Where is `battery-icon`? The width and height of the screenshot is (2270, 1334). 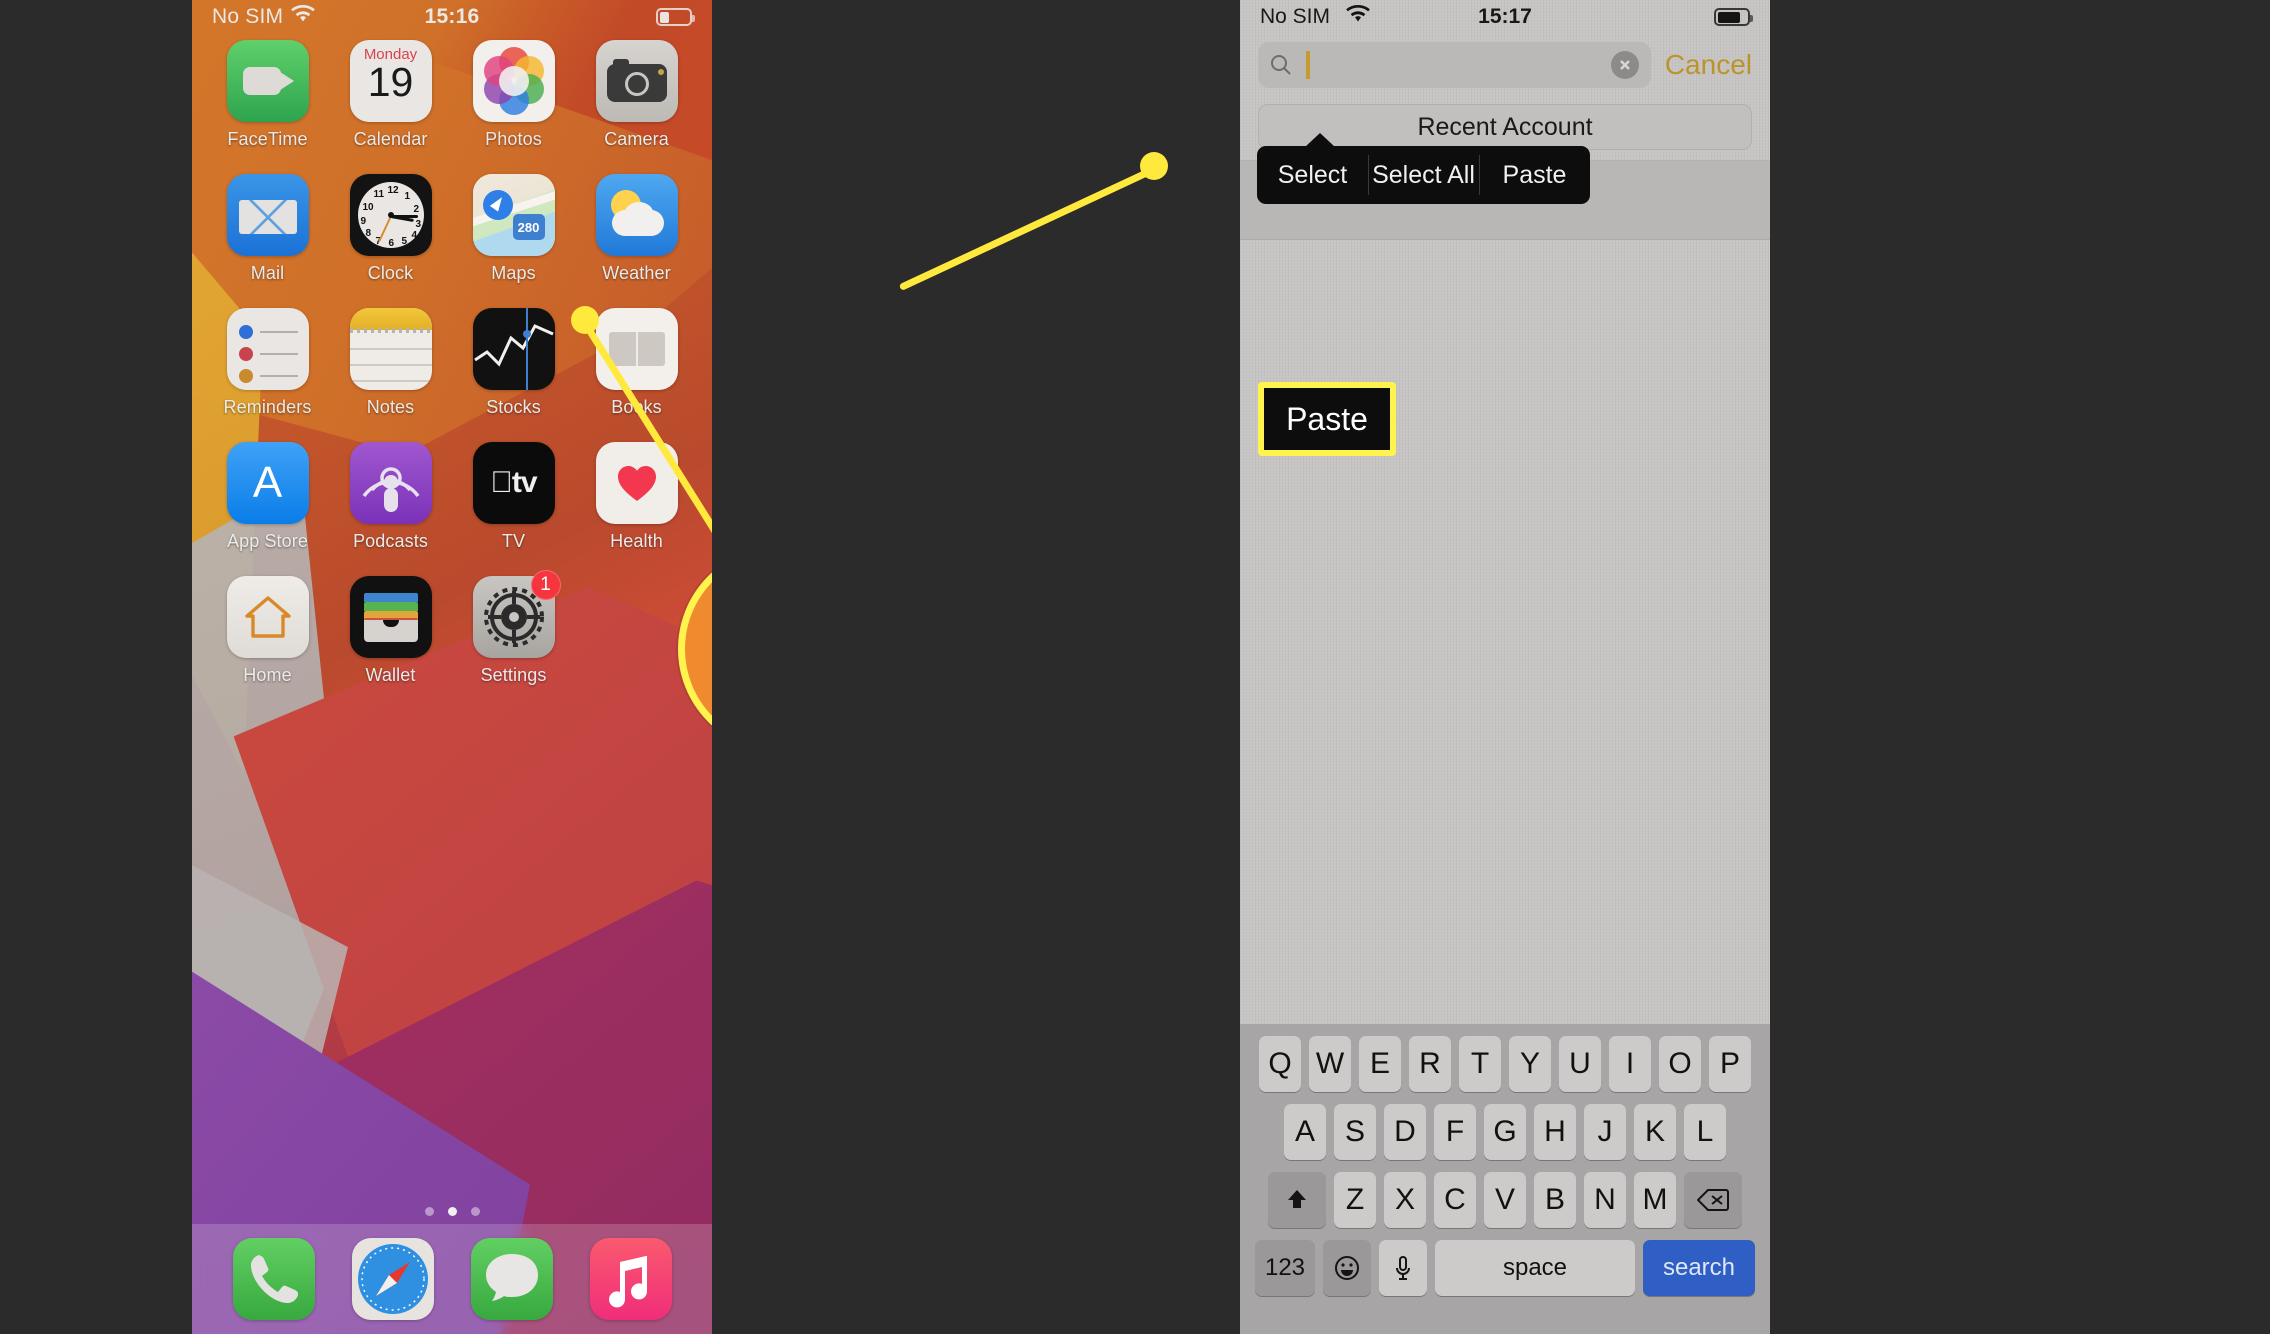 battery-icon is located at coordinates (1733, 17).